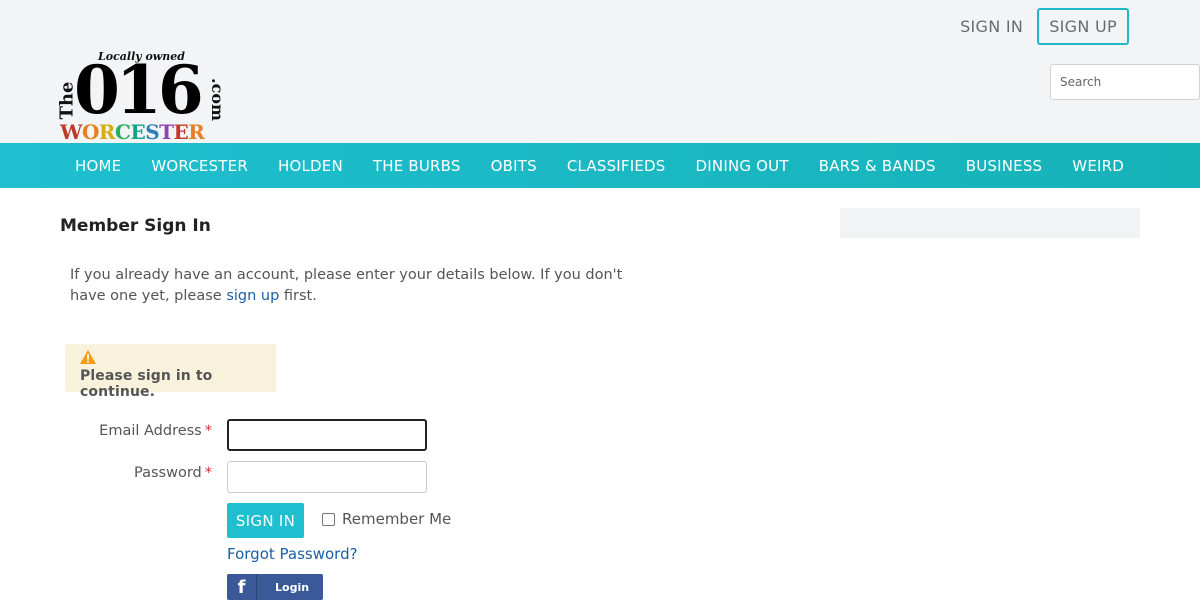 The height and width of the screenshot is (600, 1200). What do you see at coordinates (327, 477) in the screenshot?
I see `password-field` at bounding box center [327, 477].